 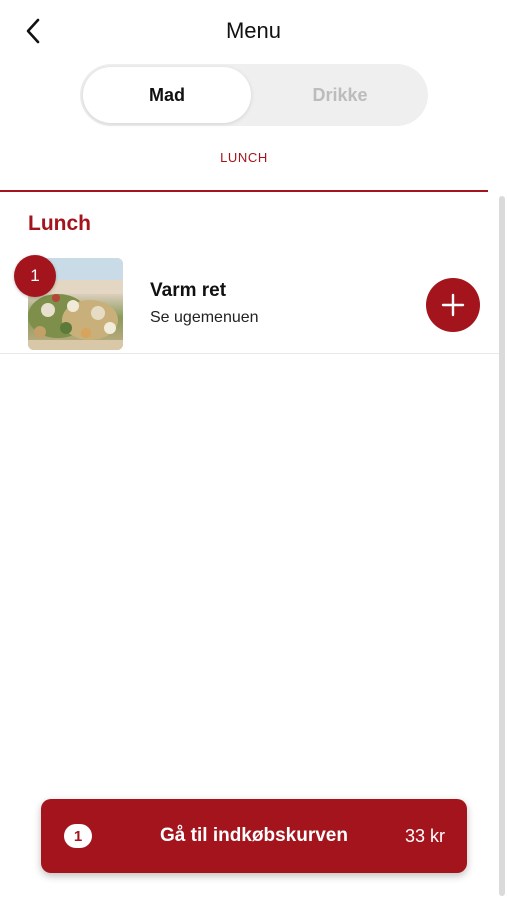 I want to click on page-title: Menu, so click(x=253, y=30).